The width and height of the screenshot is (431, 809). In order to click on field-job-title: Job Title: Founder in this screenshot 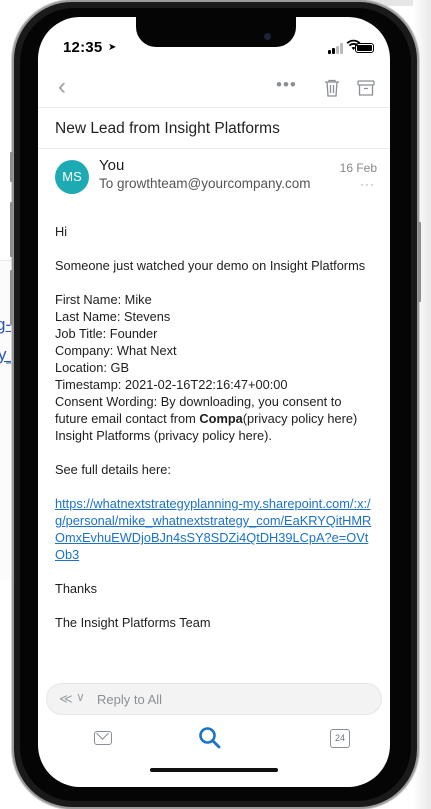, I will do `click(106, 333)`.